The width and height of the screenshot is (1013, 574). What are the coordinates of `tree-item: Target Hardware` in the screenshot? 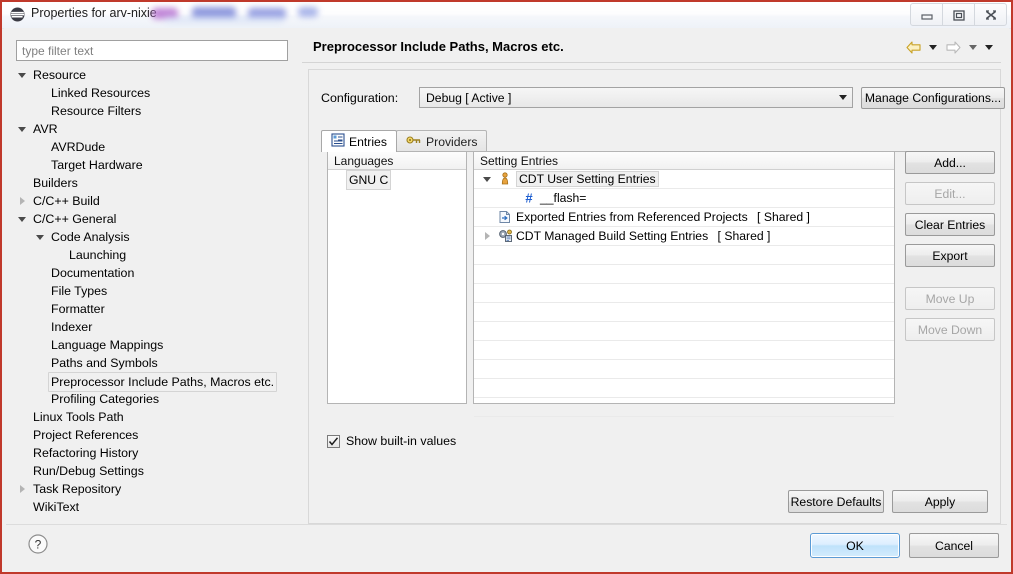 It's located at (154, 165).